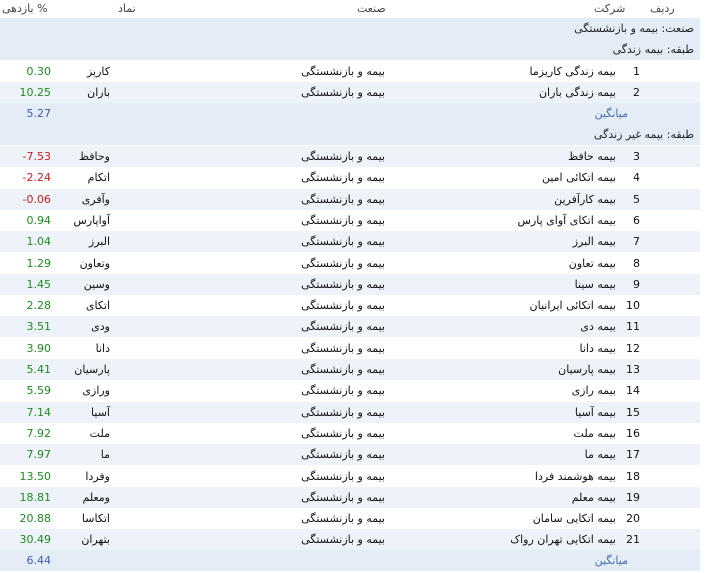 The image size is (709, 573). Describe the element at coordinates (350, 134) in the screenshot. I see `class-group-row-nonlife: طبقه: بیمه غیر زندگی` at that location.